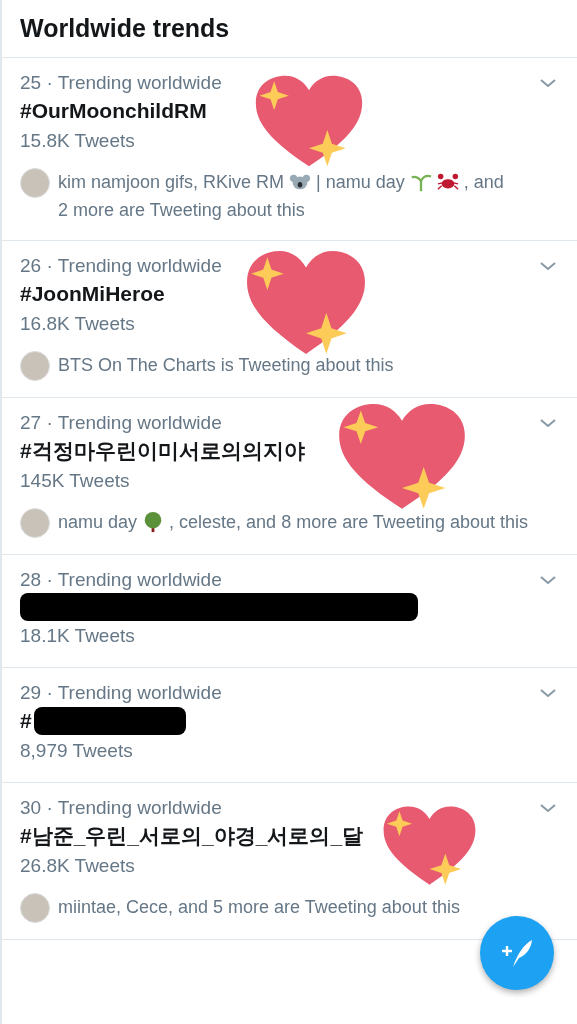 Image resolution: width=577 pixels, height=1024 pixels. I want to click on context-text: BTS On The Charts is Tweeting about this, so click(226, 365).